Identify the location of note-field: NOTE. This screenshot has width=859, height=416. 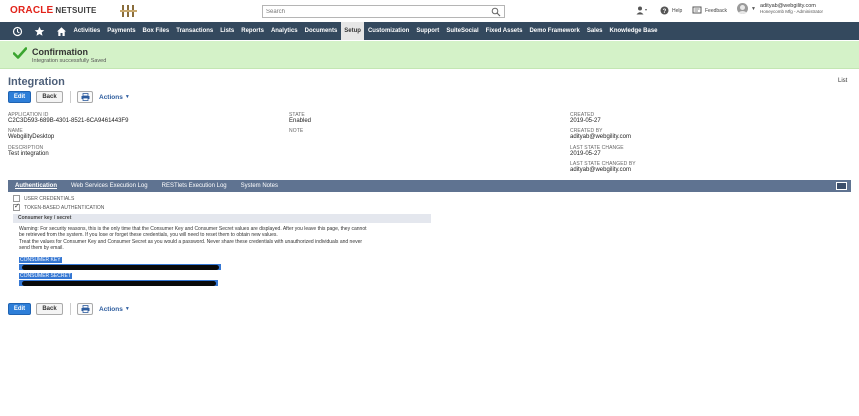
(296, 131).